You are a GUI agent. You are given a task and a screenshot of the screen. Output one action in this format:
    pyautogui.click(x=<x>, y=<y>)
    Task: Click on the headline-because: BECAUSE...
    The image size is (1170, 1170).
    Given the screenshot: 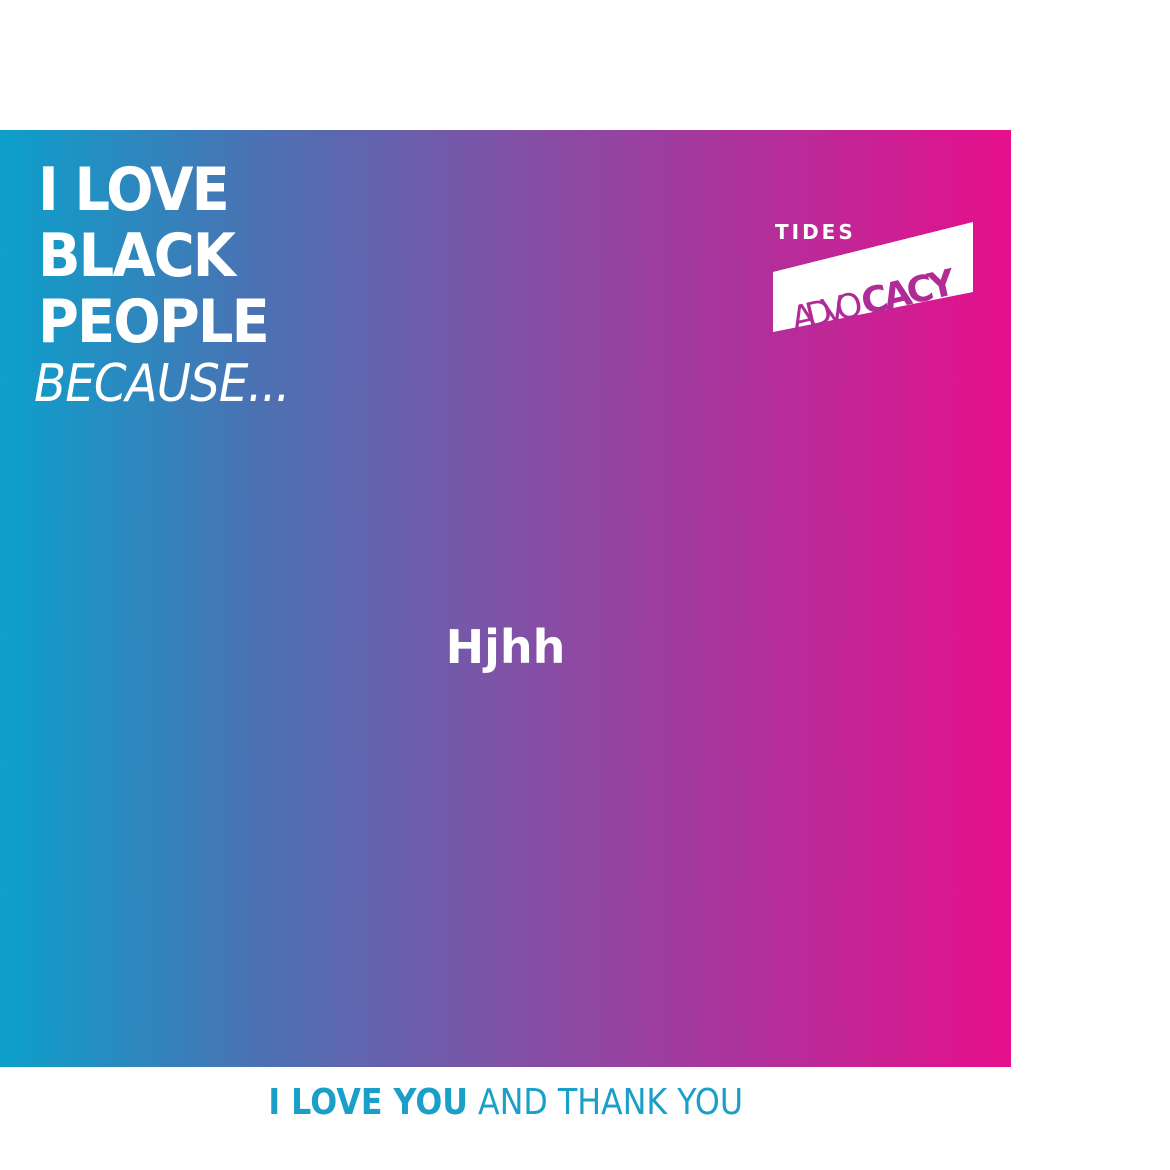 What is the action you would take?
    pyautogui.click(x=162, y=384)
    